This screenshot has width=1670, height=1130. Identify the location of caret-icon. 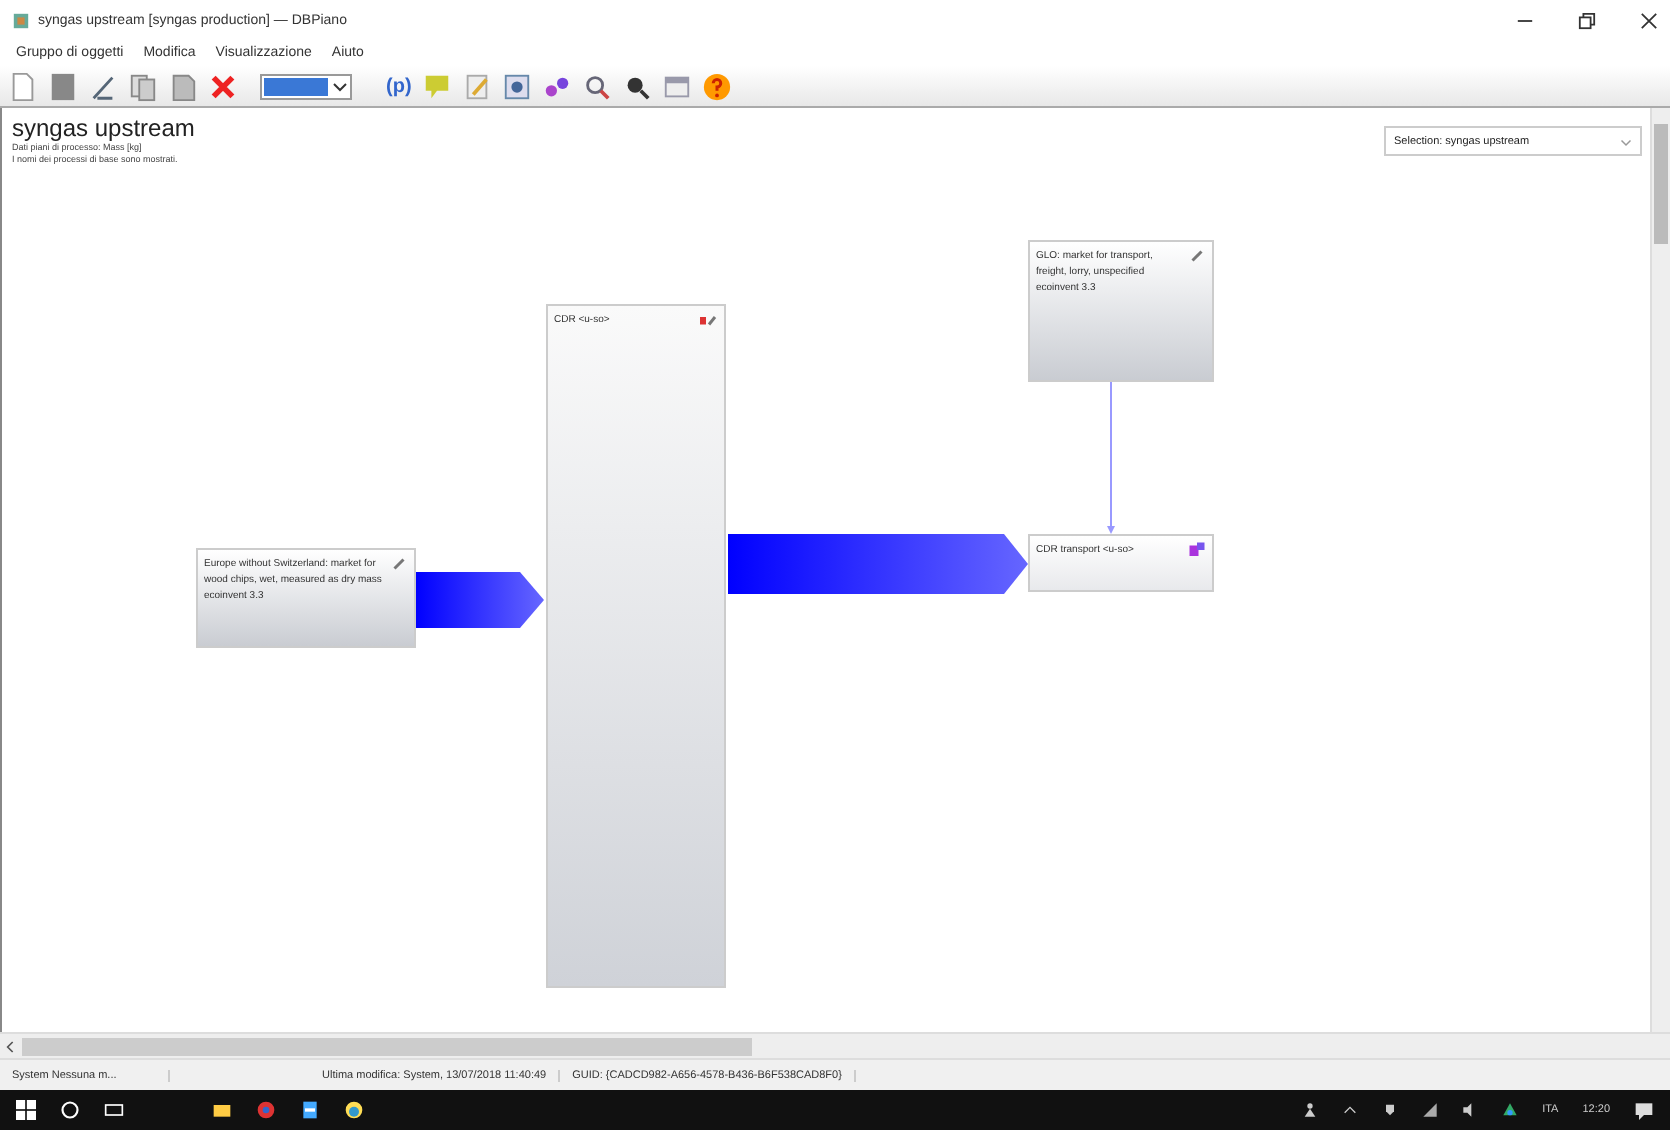
(1350, 1110).